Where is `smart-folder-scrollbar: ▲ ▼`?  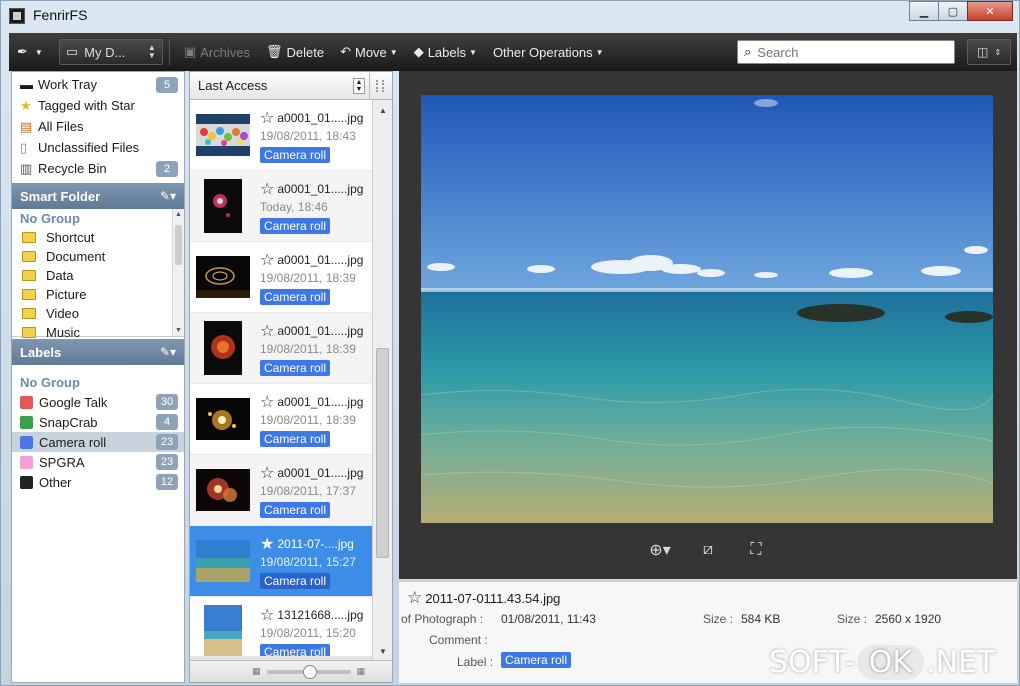 smart-folder-scrollbar: ▲ ▼ is located at coordinates (178, 272).